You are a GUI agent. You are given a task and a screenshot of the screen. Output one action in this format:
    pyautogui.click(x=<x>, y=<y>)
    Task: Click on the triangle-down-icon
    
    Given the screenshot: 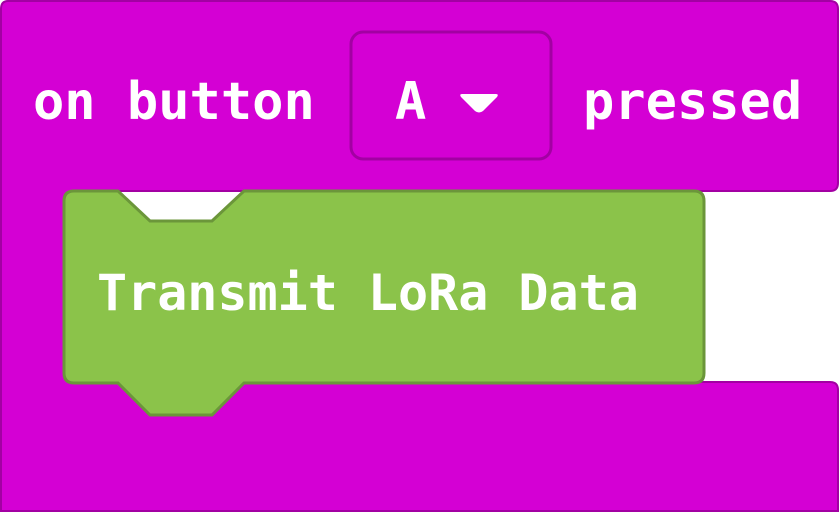 What is the action you would take?
    pyautogui.click(x=479, y=105)
    